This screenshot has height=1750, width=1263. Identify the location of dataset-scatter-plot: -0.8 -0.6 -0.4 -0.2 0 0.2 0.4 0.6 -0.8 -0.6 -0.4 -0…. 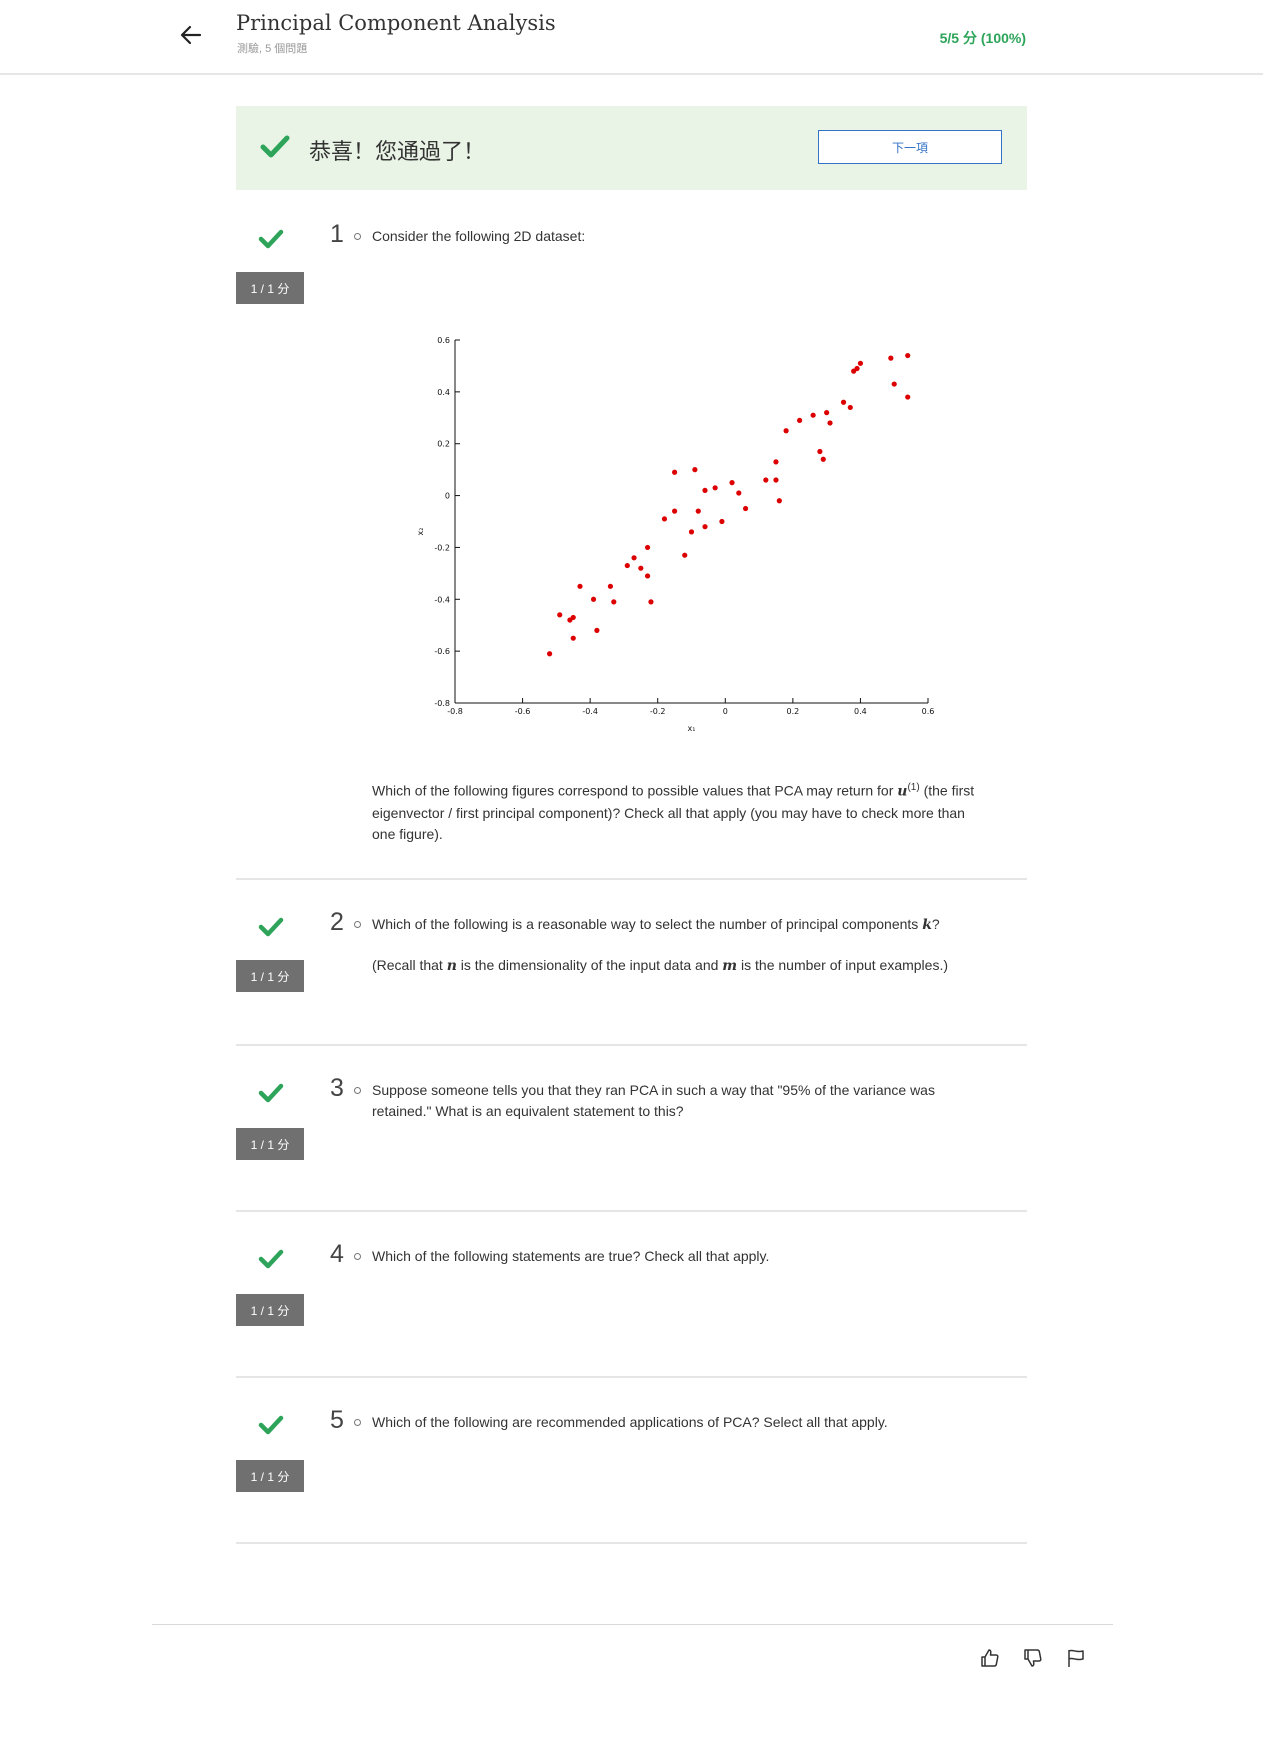
(675, 534).